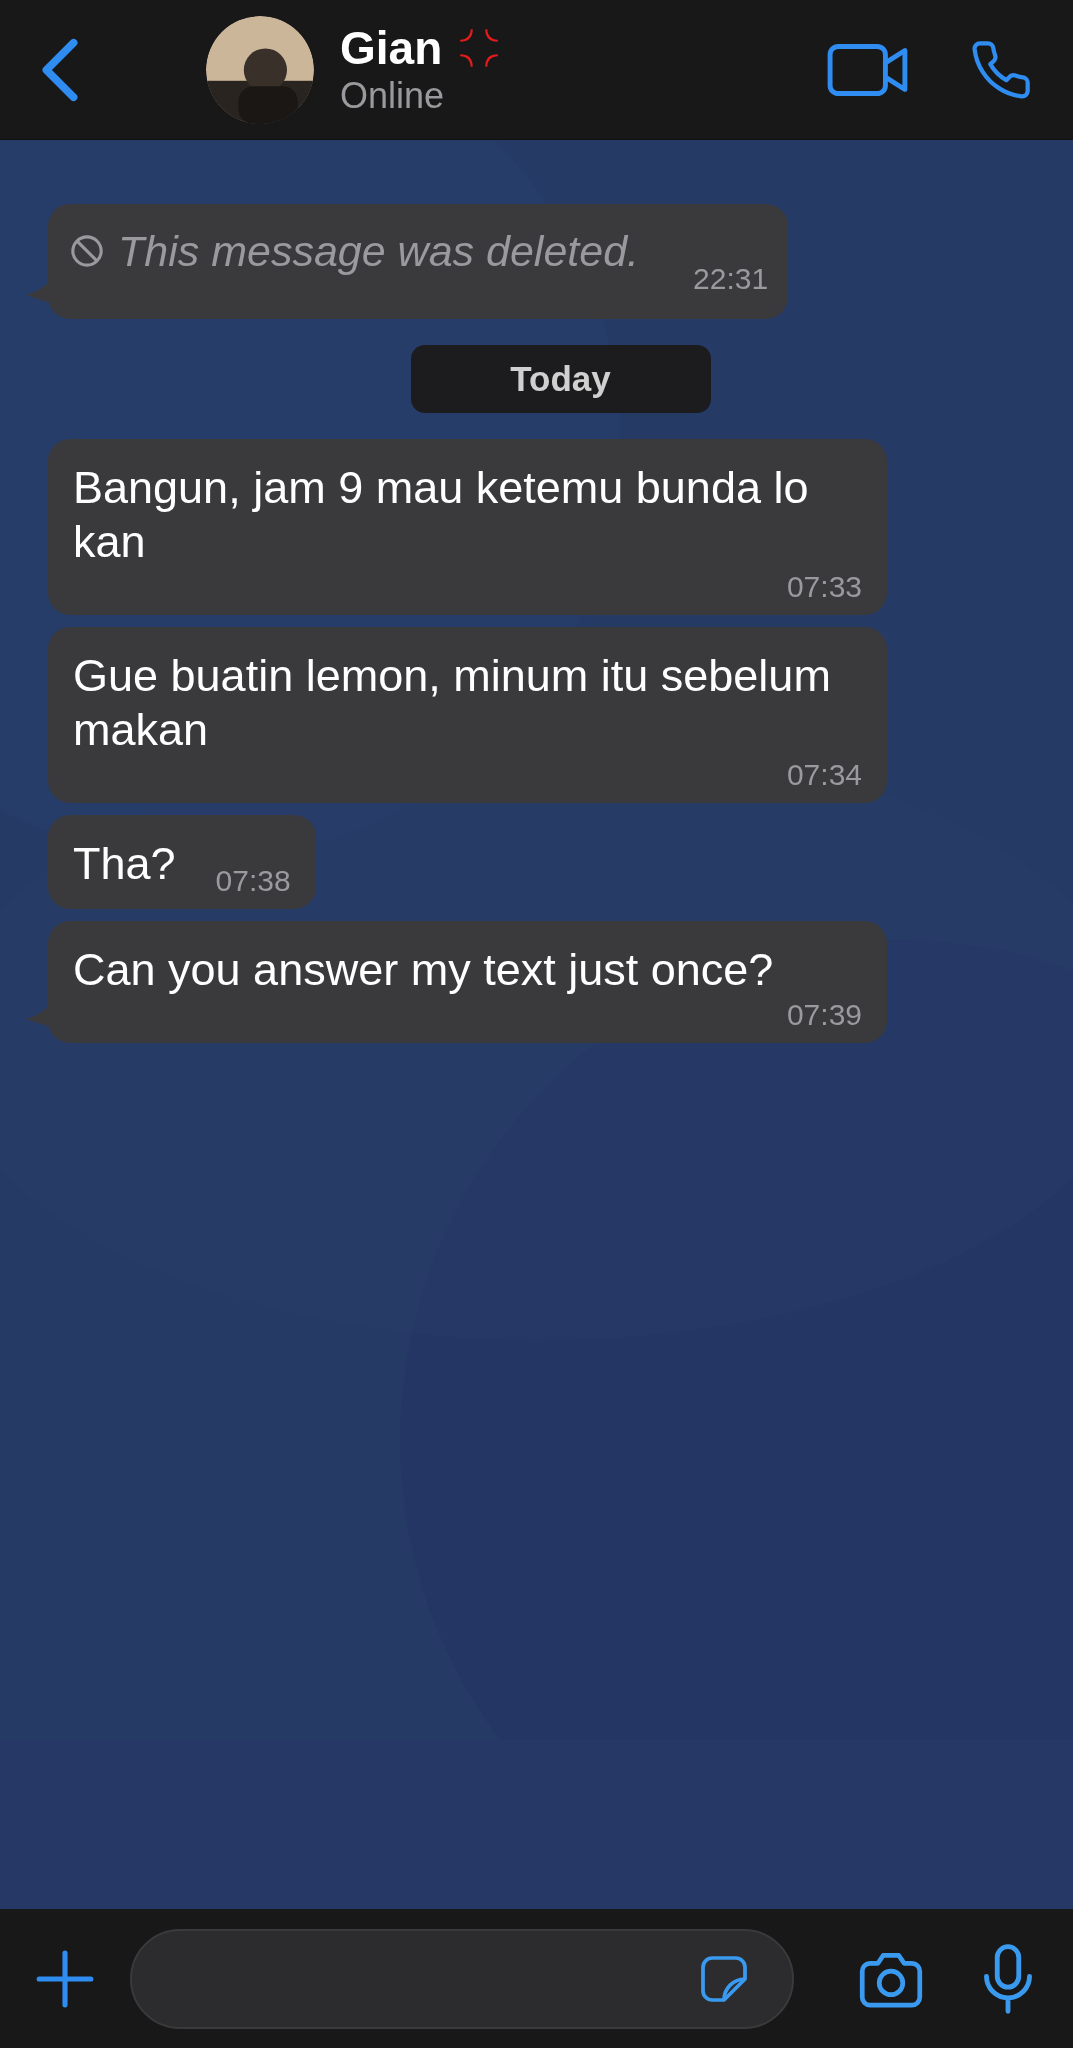 This screenshot has height=2048, width=1073. I want to click on message-time: 07:33, so click(823, 587).